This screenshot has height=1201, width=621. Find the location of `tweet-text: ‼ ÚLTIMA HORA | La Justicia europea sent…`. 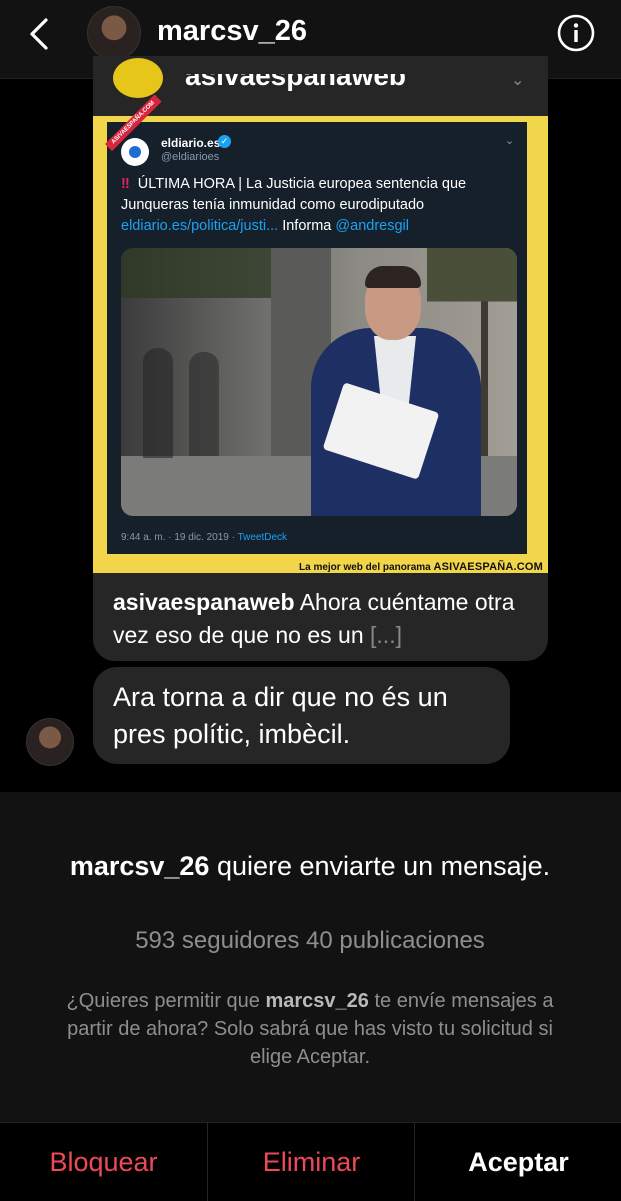

tweet-text: ‼ ÚLTIMA HORA | La Justicia europea sent… is located at coordinates (319, 205).